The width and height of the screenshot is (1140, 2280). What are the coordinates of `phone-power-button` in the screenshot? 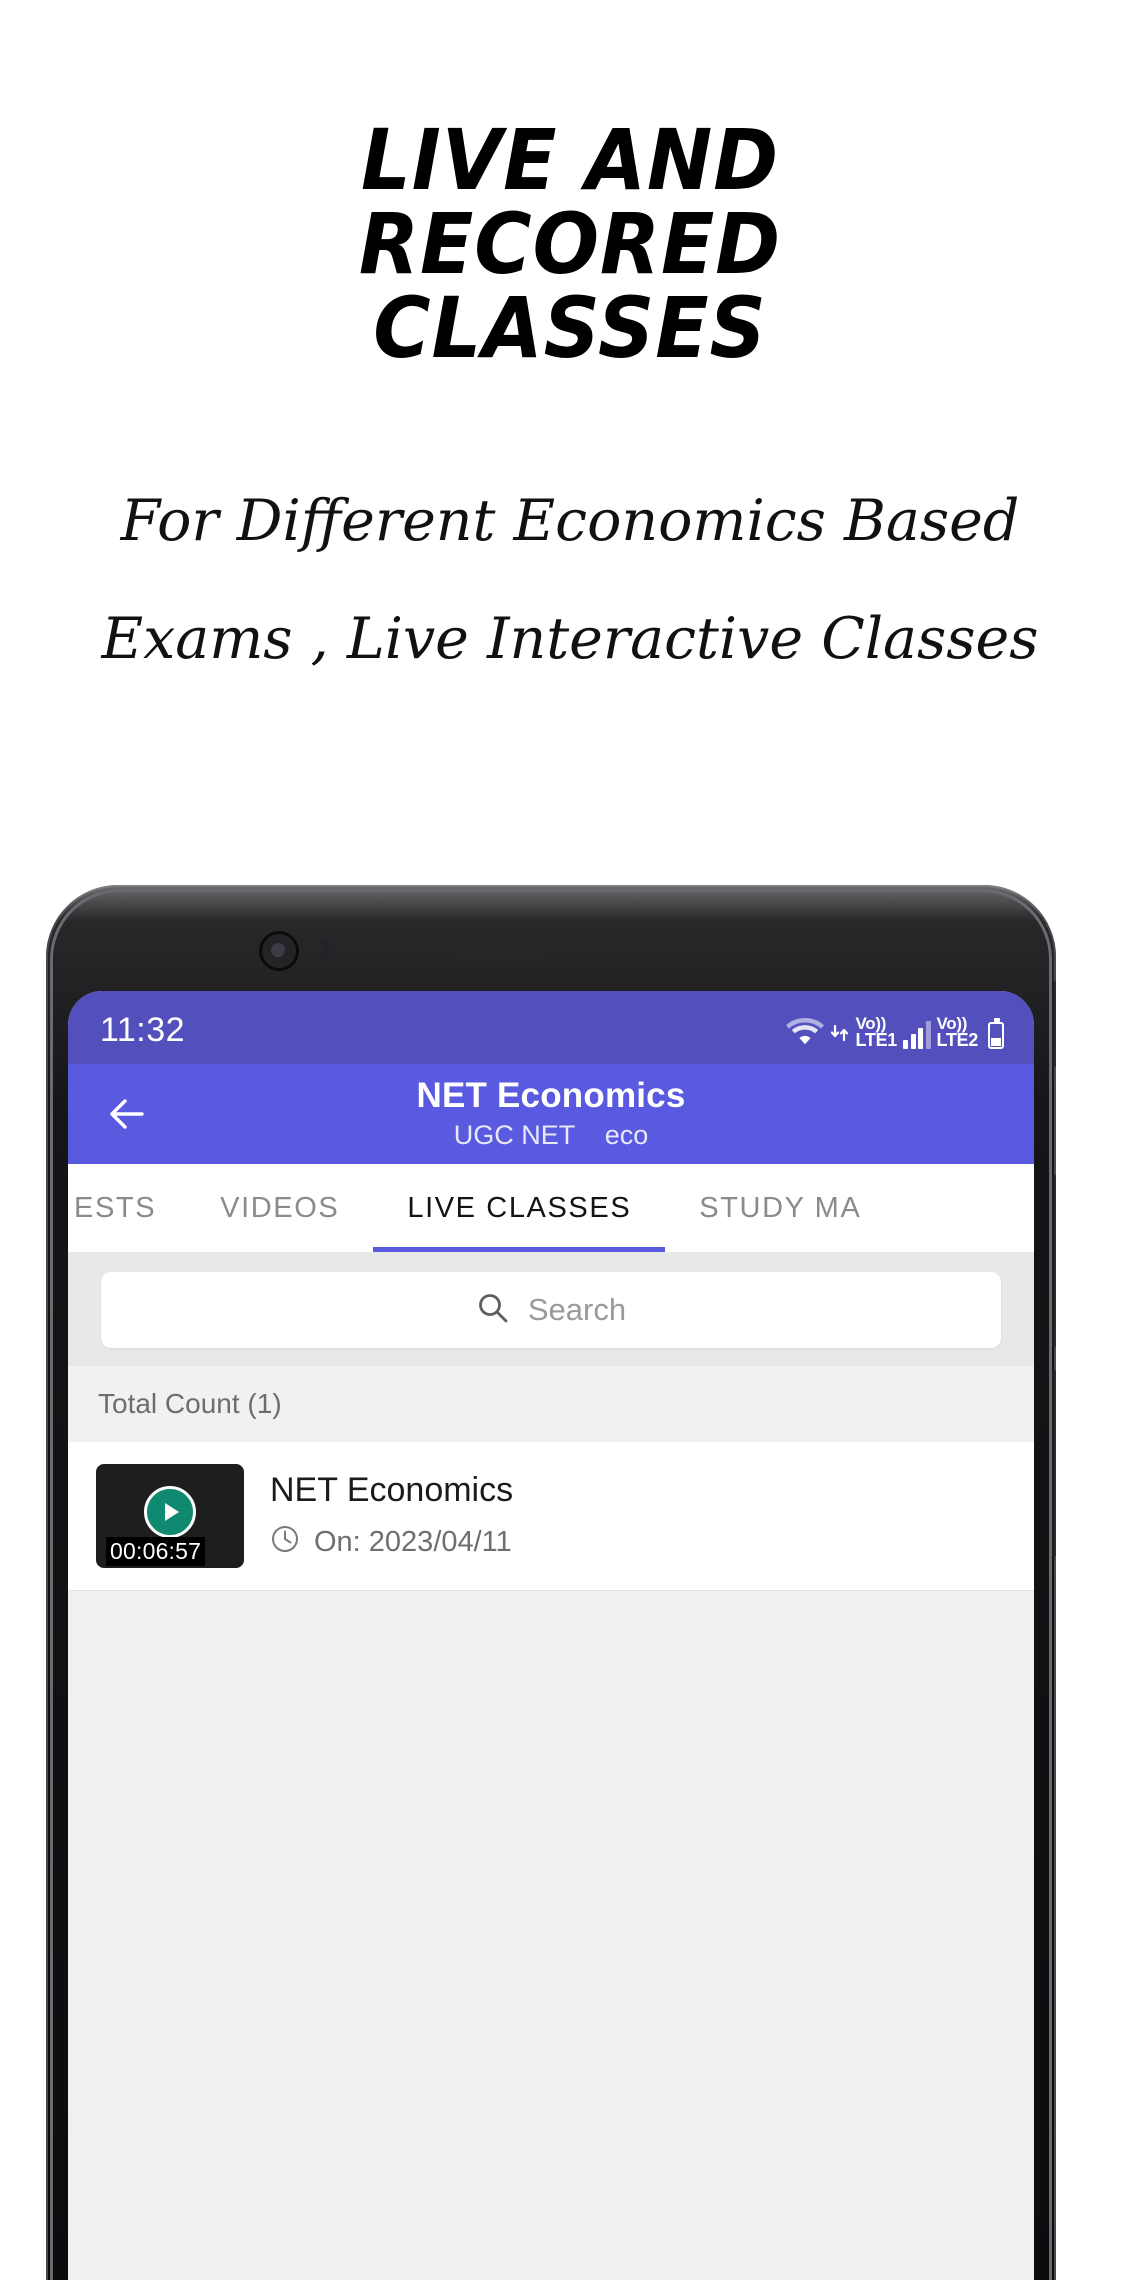 It's located at (1053, 1463).